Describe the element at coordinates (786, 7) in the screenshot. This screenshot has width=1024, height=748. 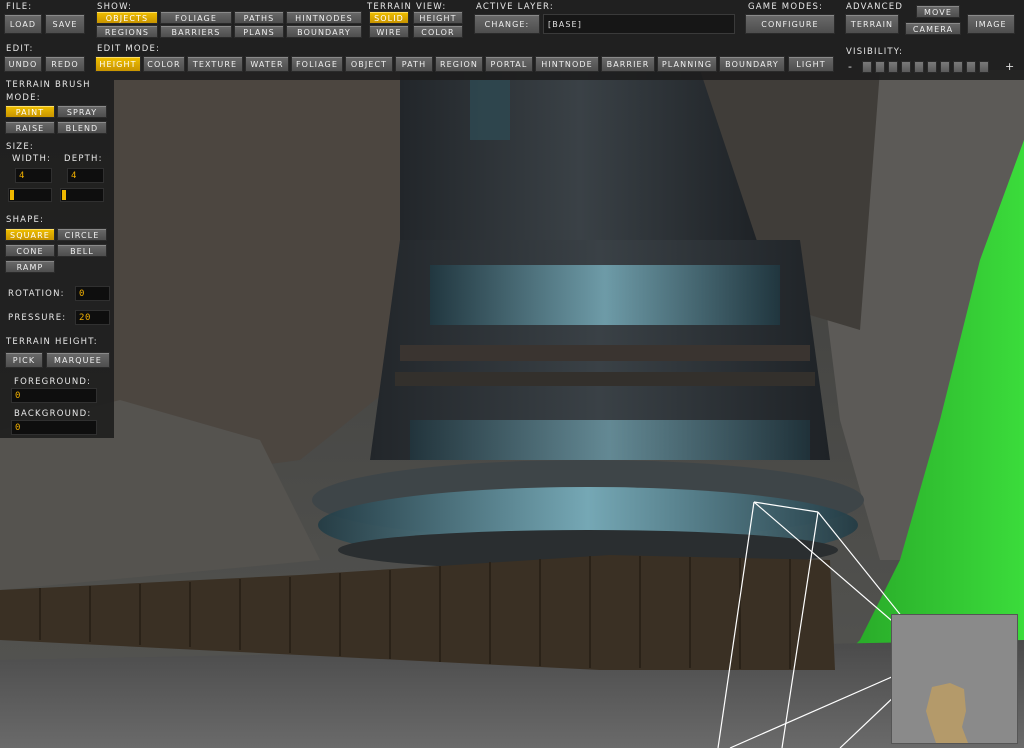
I see `game-modes-label: GAME MODES:` at that location.